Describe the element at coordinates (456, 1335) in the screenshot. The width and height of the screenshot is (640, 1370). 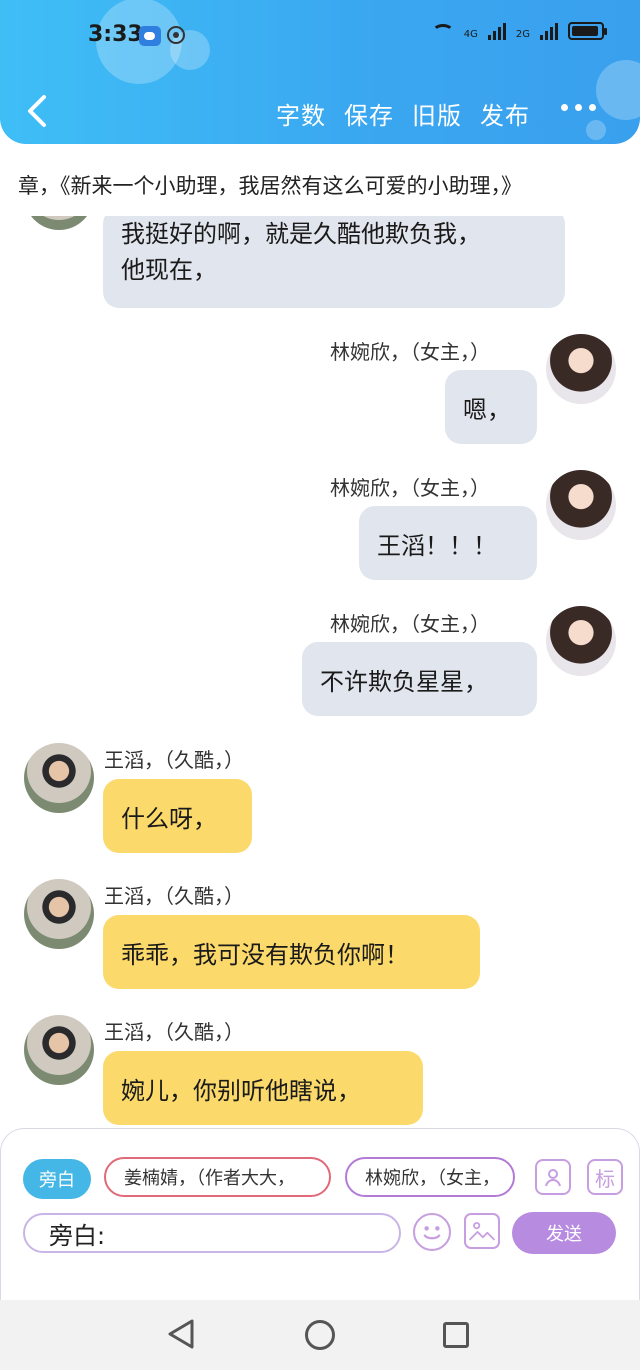
I see `system-recents-icon` at that location.